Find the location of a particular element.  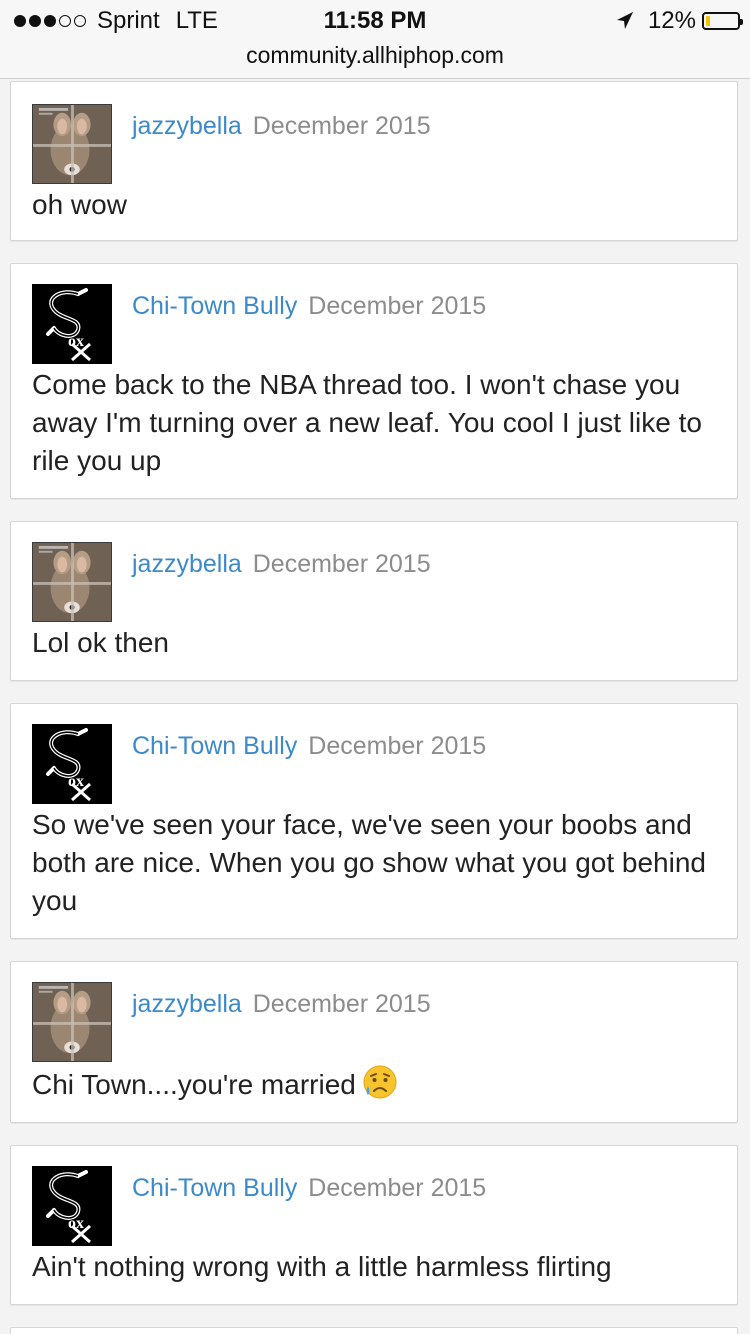

battery-fill is located at coordinates (708, 21).